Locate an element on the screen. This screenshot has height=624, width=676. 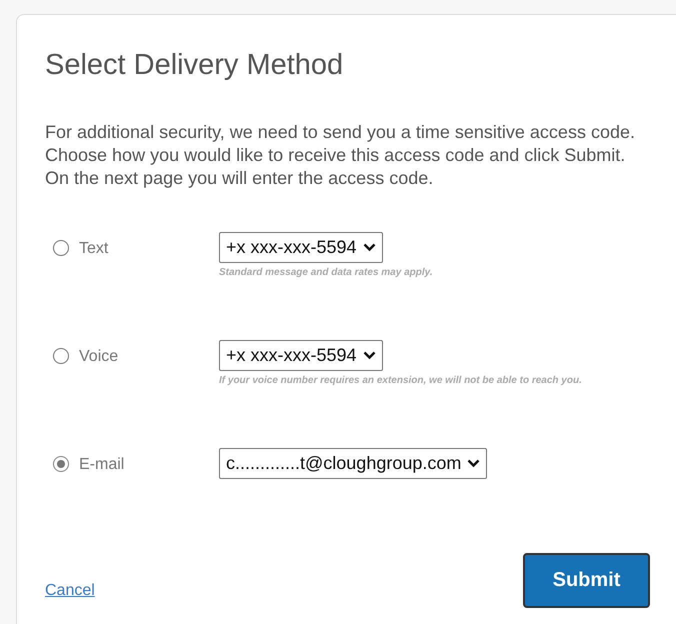
hint-text: Standard message and data rates may apply. is located at coordinates (326, 273).